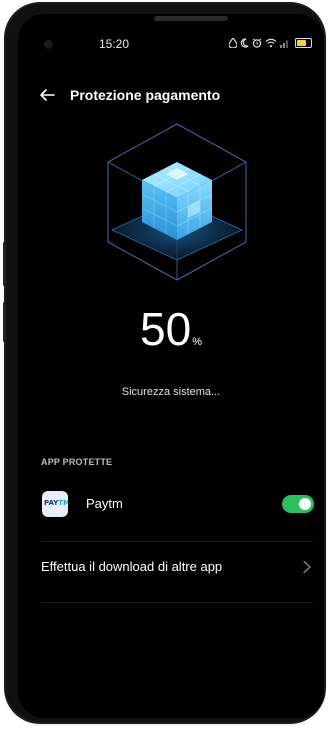 The image size is (332, 729). I want to click on protection-toggle, so click(298, 504).